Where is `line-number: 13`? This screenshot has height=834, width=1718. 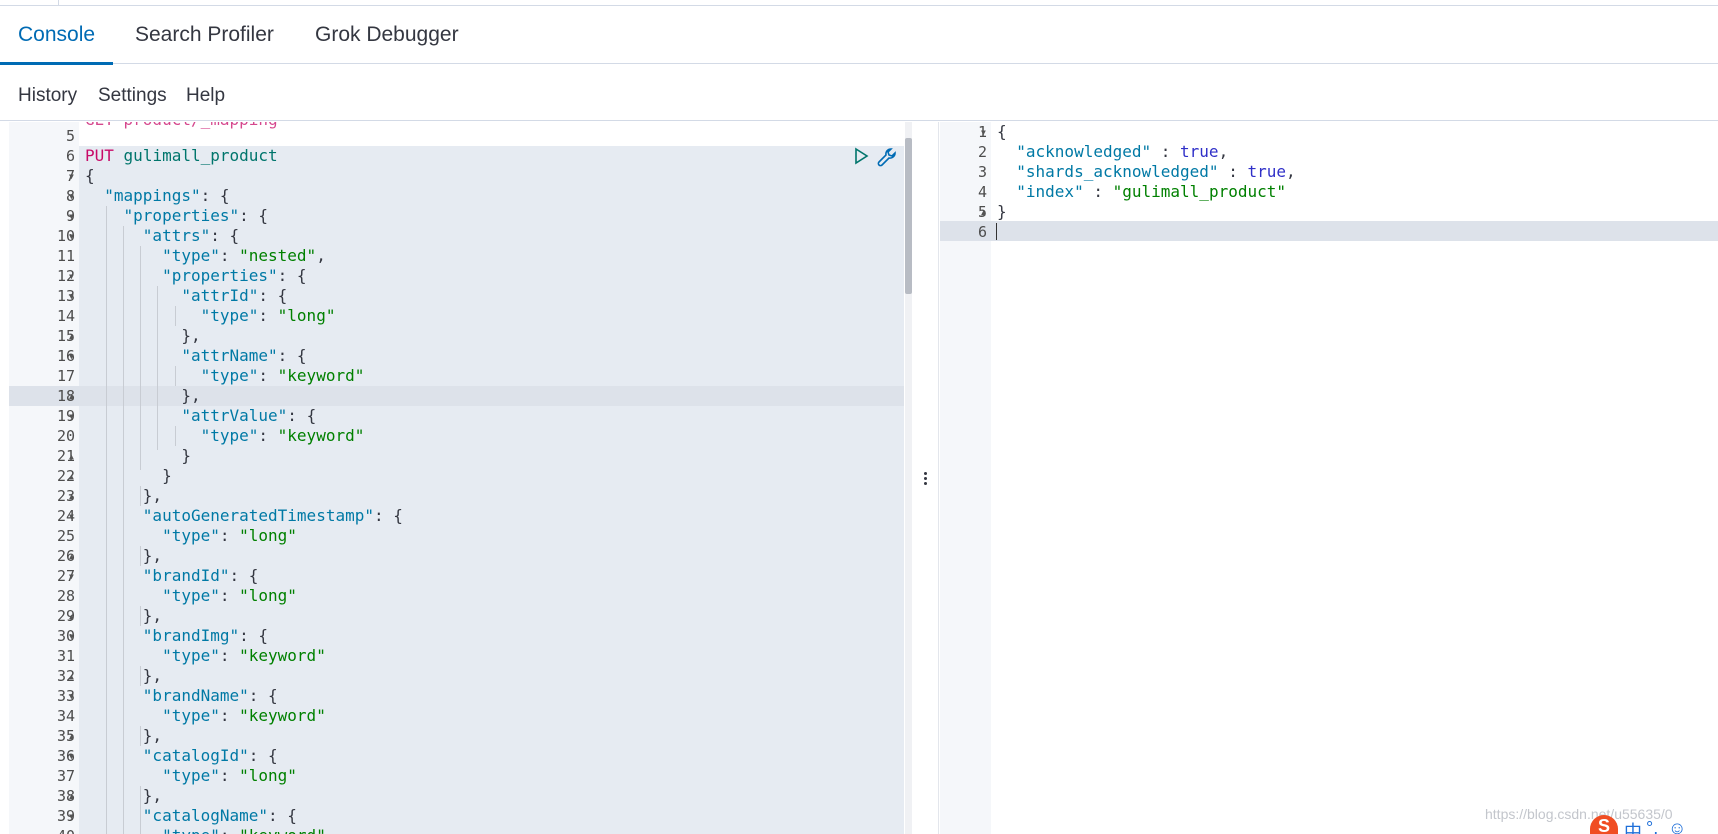 line-number: 13 is located at coordinates (65, 296).